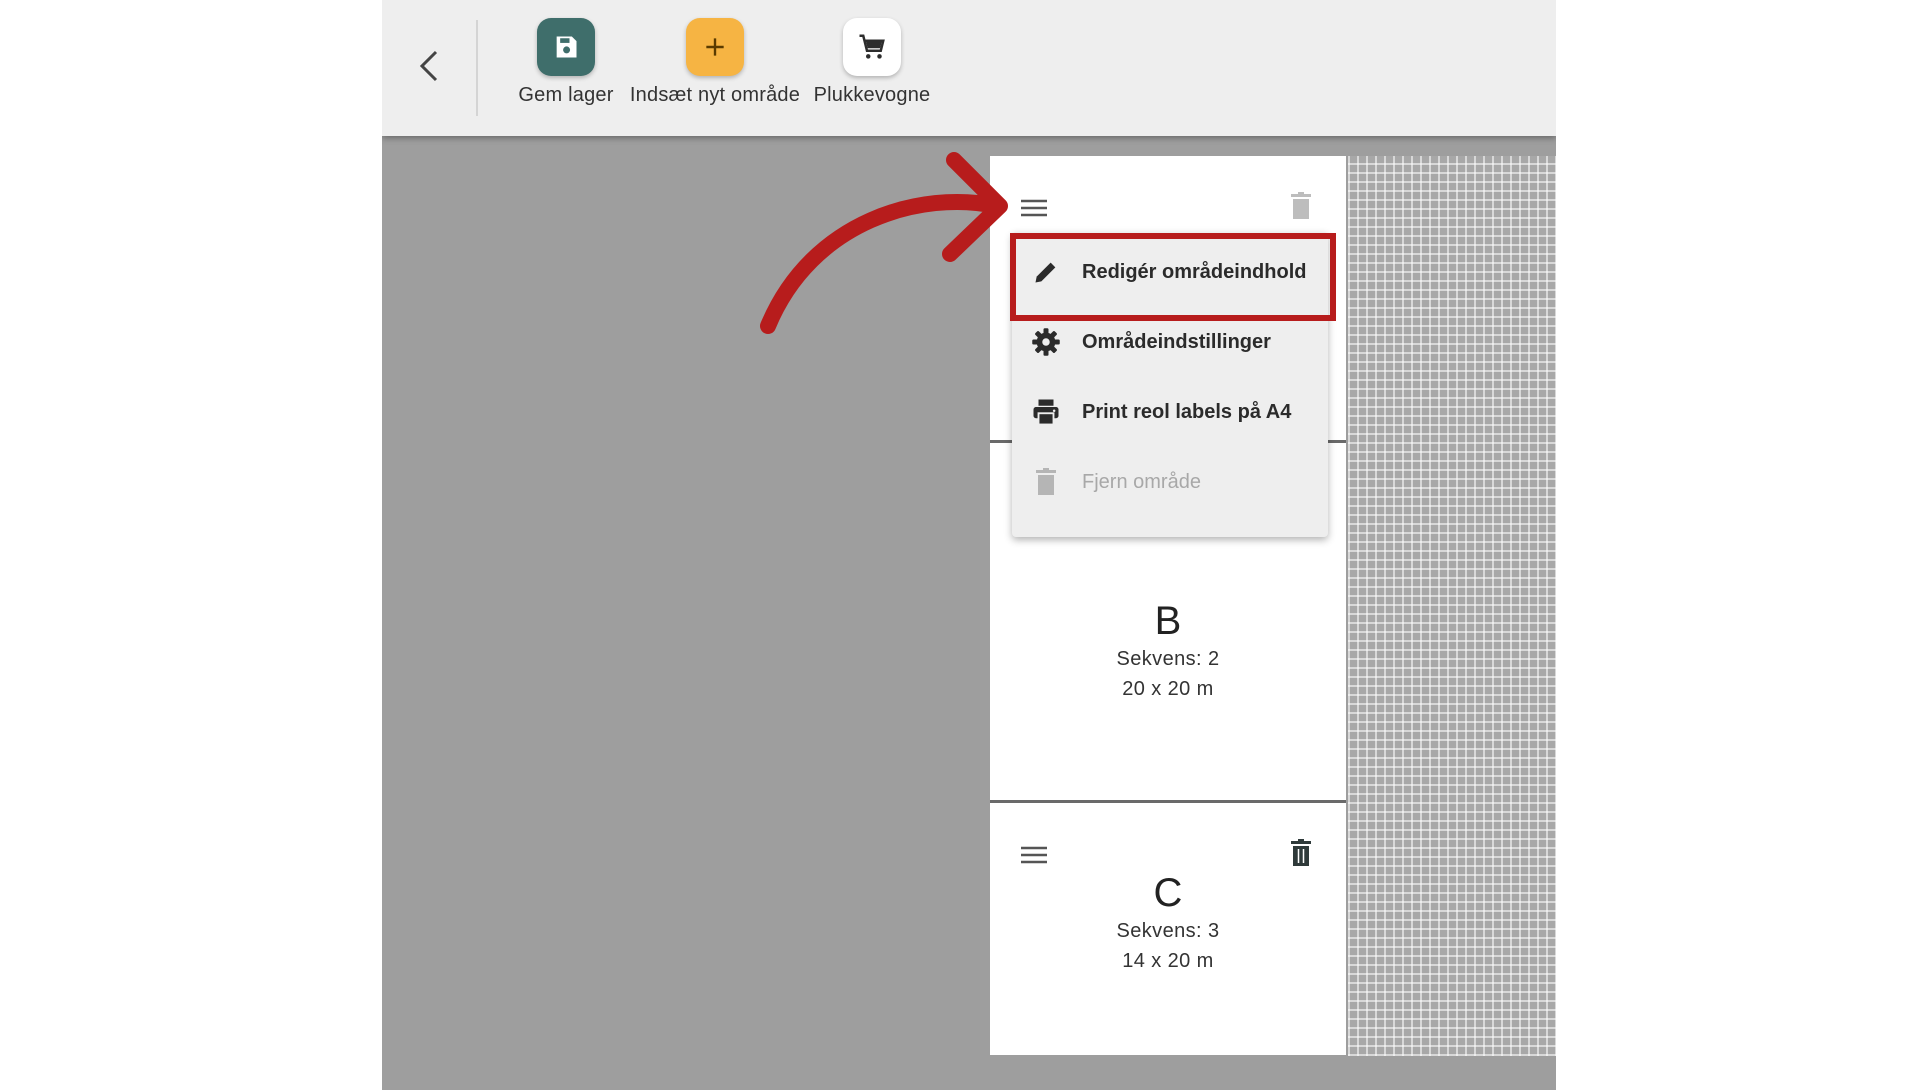 The width and height of the screenshot is (1920, 1090). Describe the element at coordinates (566, 95) in the screenshot. I see `save-warehouse-label: Gem lager` at that location.